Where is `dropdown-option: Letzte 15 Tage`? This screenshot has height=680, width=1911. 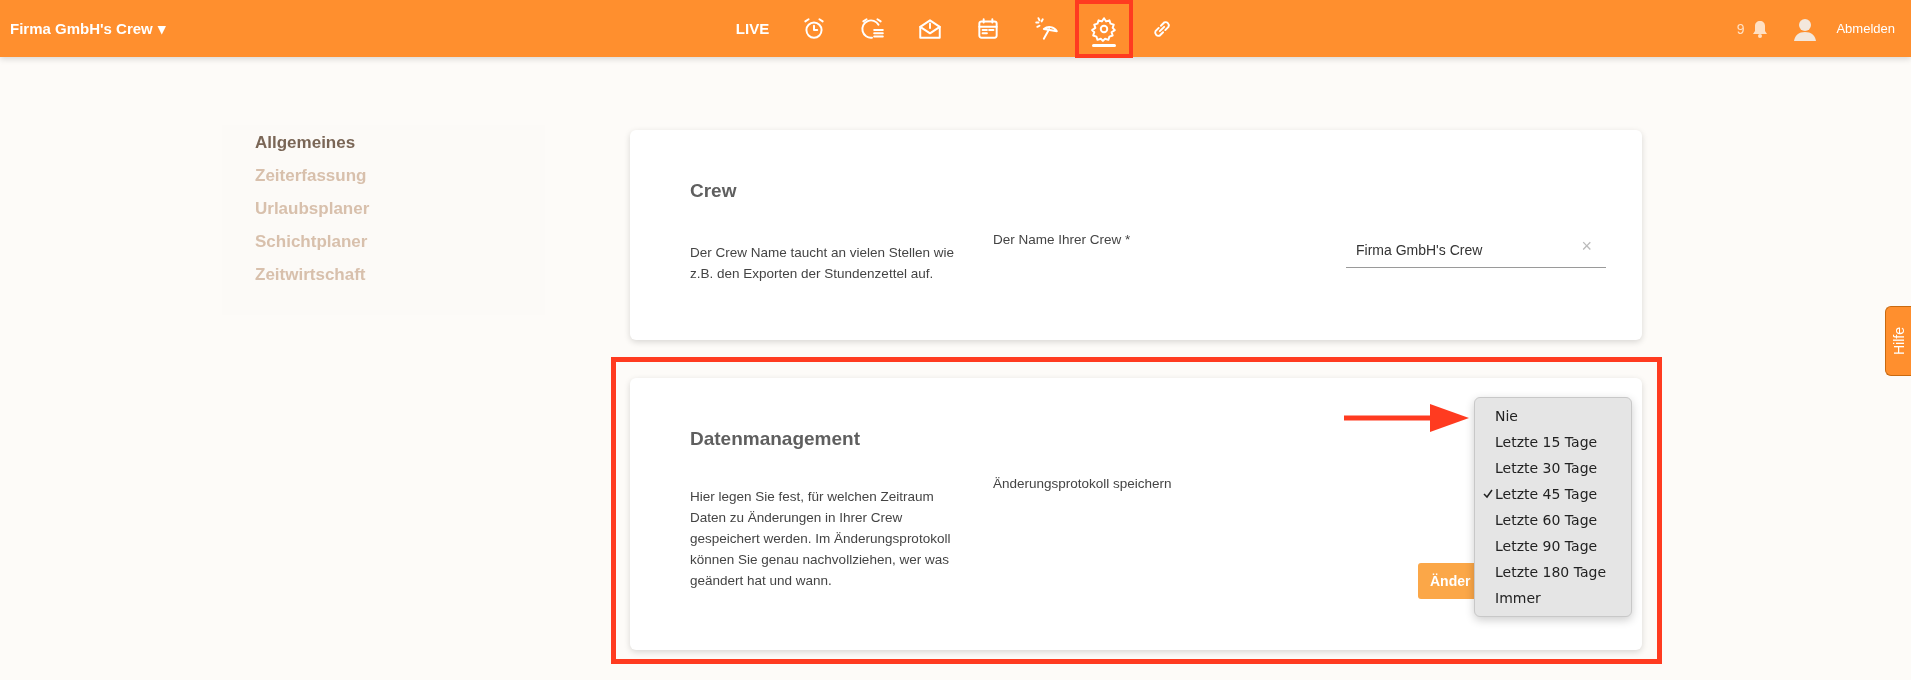
dropdown-option: Letzte 15 Tage is located at coordinates (1553, 442).